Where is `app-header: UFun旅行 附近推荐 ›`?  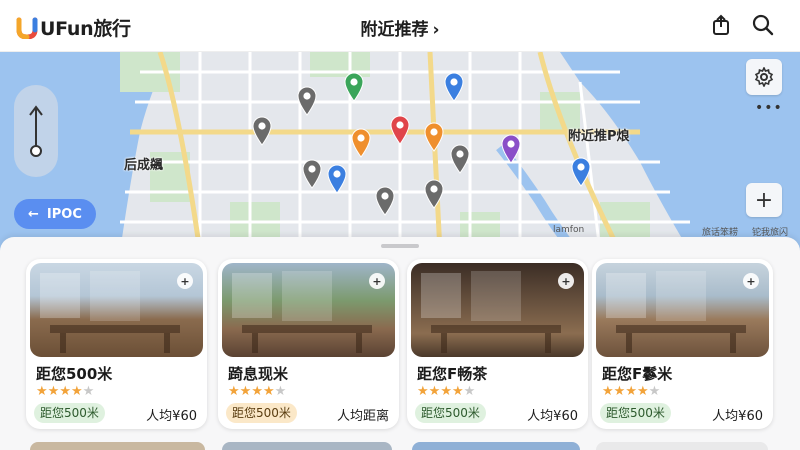 app-header: UFun旅行 附近推荐 › is located at coordinates (400, 26).